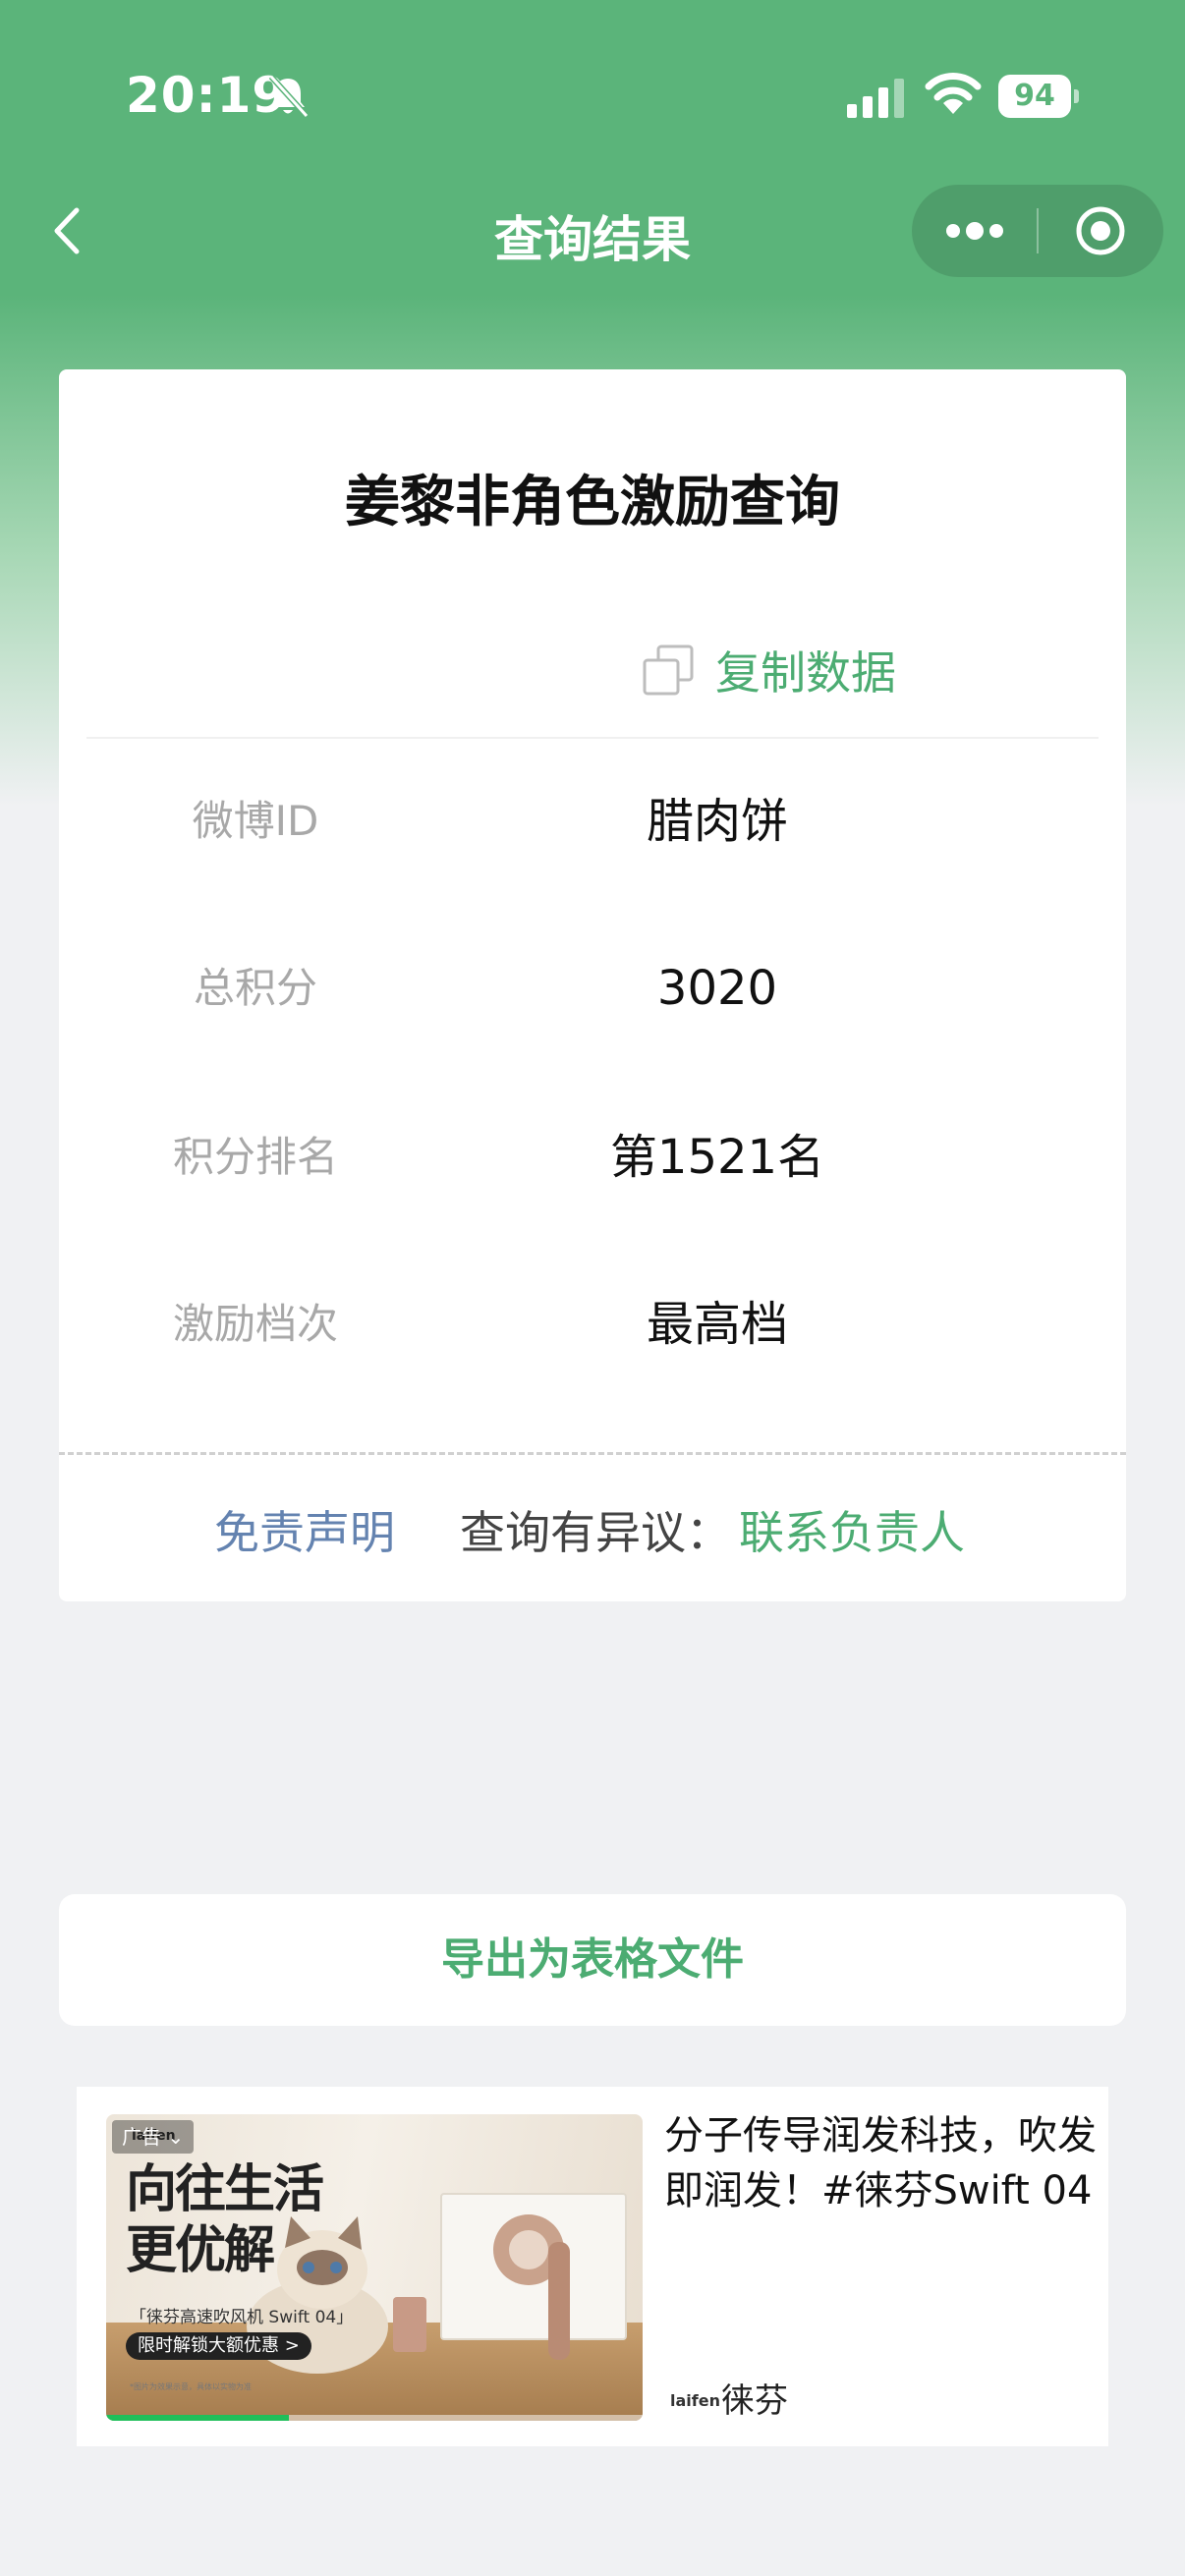  I want to click on row-value: 3020, so click(717, 988).